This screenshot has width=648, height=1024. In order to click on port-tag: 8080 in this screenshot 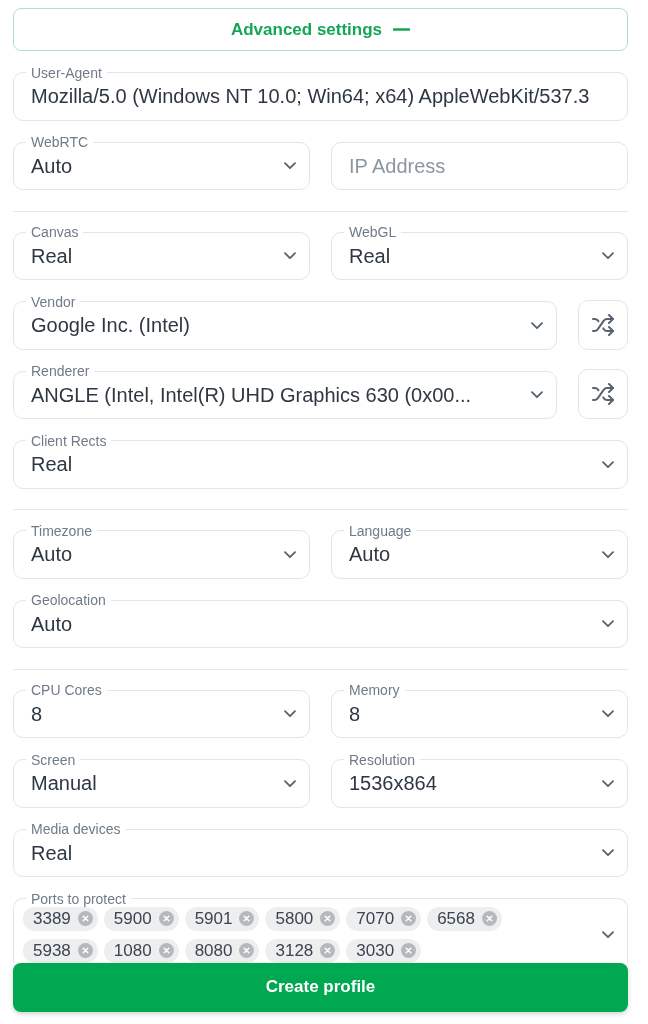, I will do `click(222, 950)`.